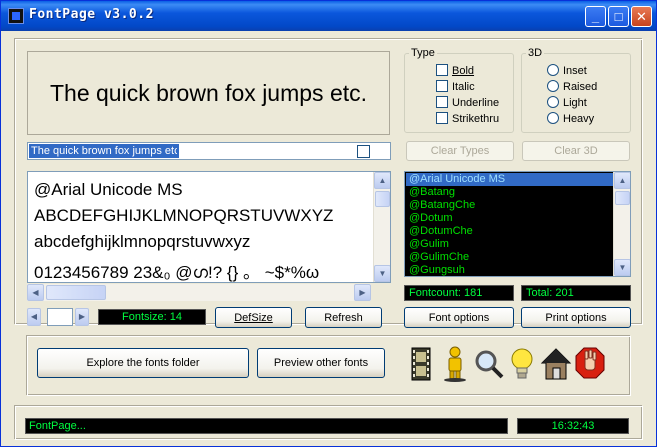 The height and width of the screenshot is (447, 657). What do you see at coordinates (91, 14) in the screenshot?
I see `window-title: FontPage v3.0.2` at bounding box center [91, 14].